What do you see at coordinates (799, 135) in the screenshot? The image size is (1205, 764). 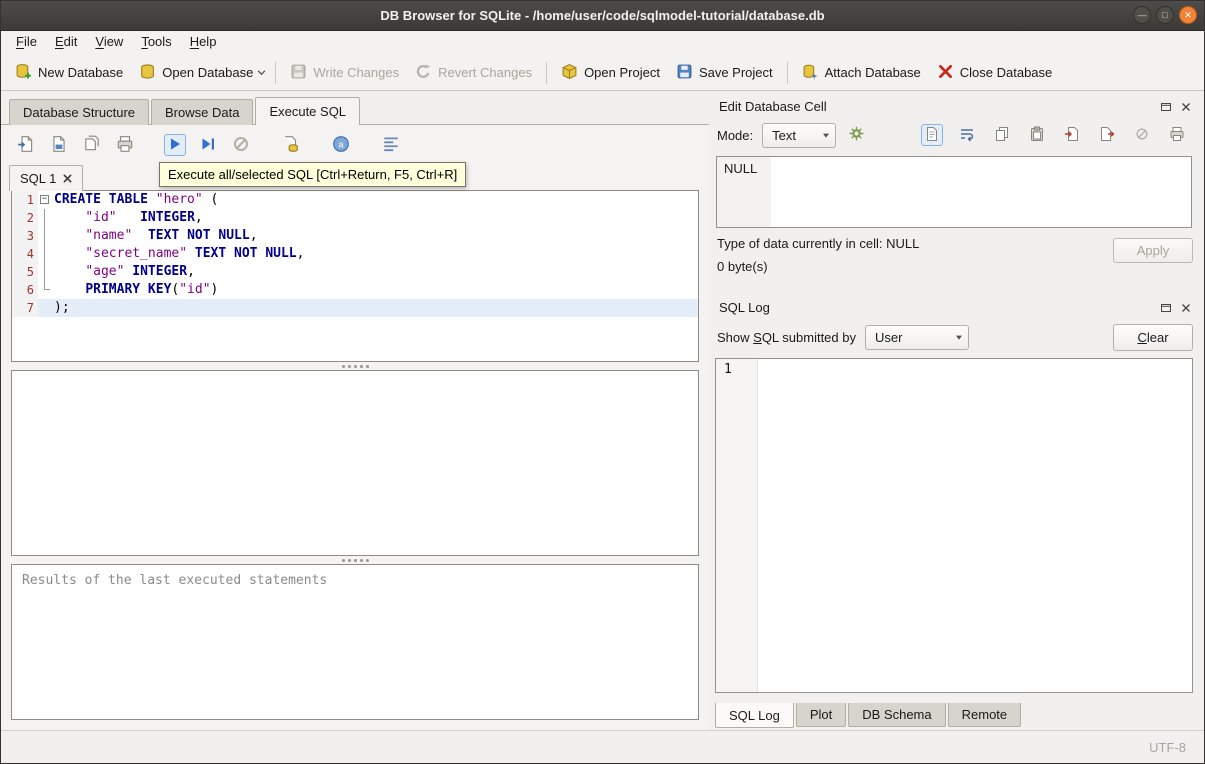 I see `mode-combobox: Text` at bounding box center [799, 135].